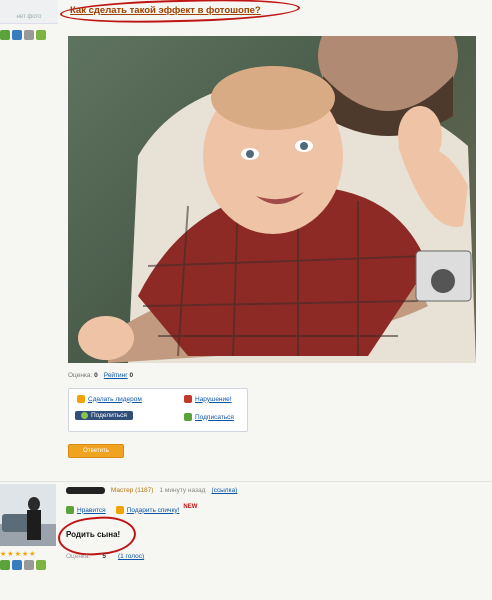 The height and width of the screenshot is (600, 492). Describe the element at coordinates (84, 415) in the screenshot. I see `share-icon` at that location.